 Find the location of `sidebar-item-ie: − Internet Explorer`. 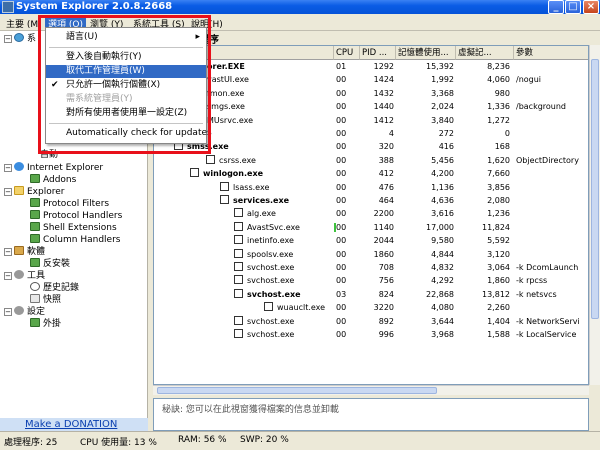

sidebar-item-ie: − Internet Explorer is located at coordinates (53, 168).